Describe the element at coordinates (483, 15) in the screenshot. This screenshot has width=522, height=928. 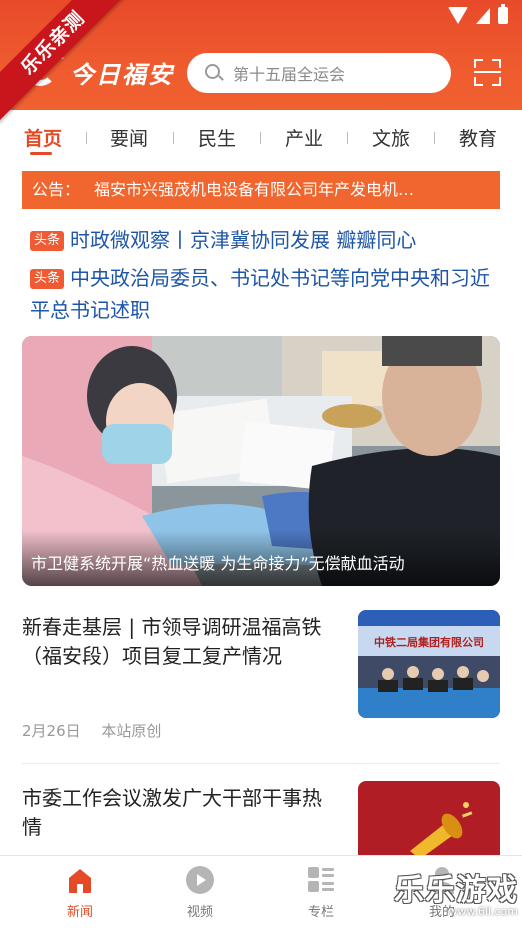
I see `signal-icon` at that location.